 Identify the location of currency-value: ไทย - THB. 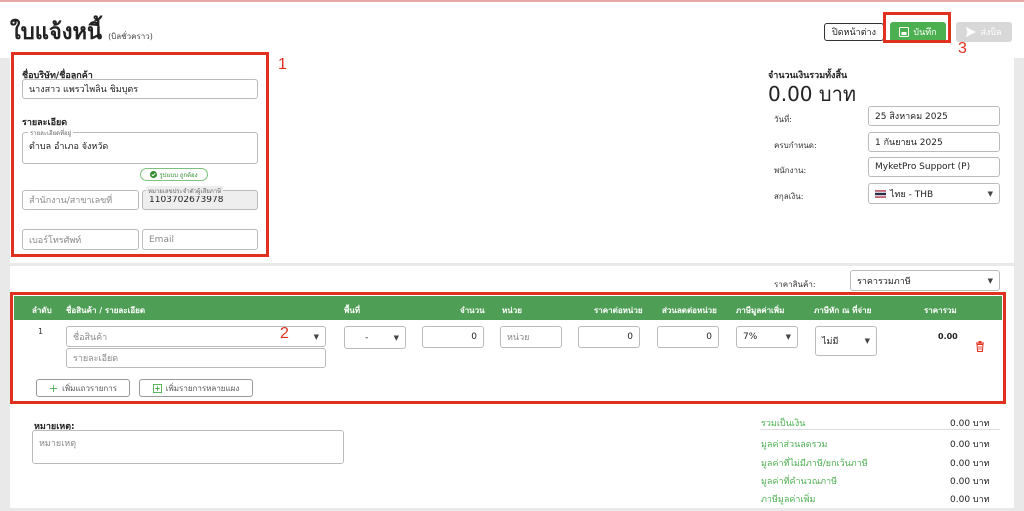
(912, 194).